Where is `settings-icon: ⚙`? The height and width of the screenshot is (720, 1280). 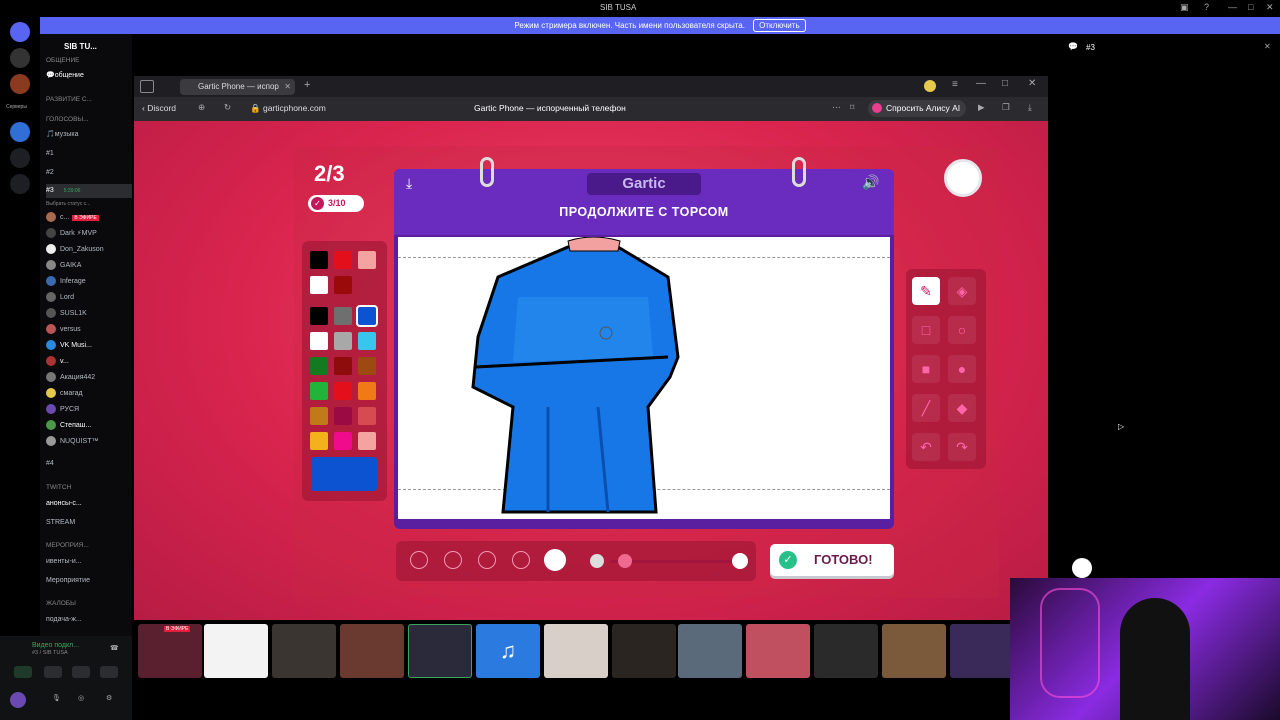
settings-icon: ⚙ is located at coordinates (109, 698).